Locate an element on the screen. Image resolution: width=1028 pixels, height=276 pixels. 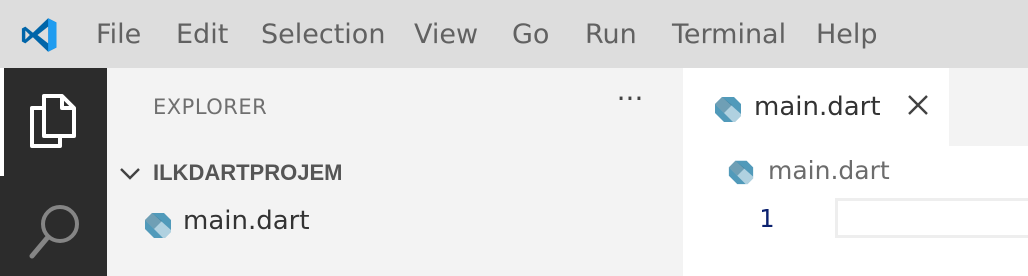
tab-main-dart: main.dart is located at coordinates (816, 107).